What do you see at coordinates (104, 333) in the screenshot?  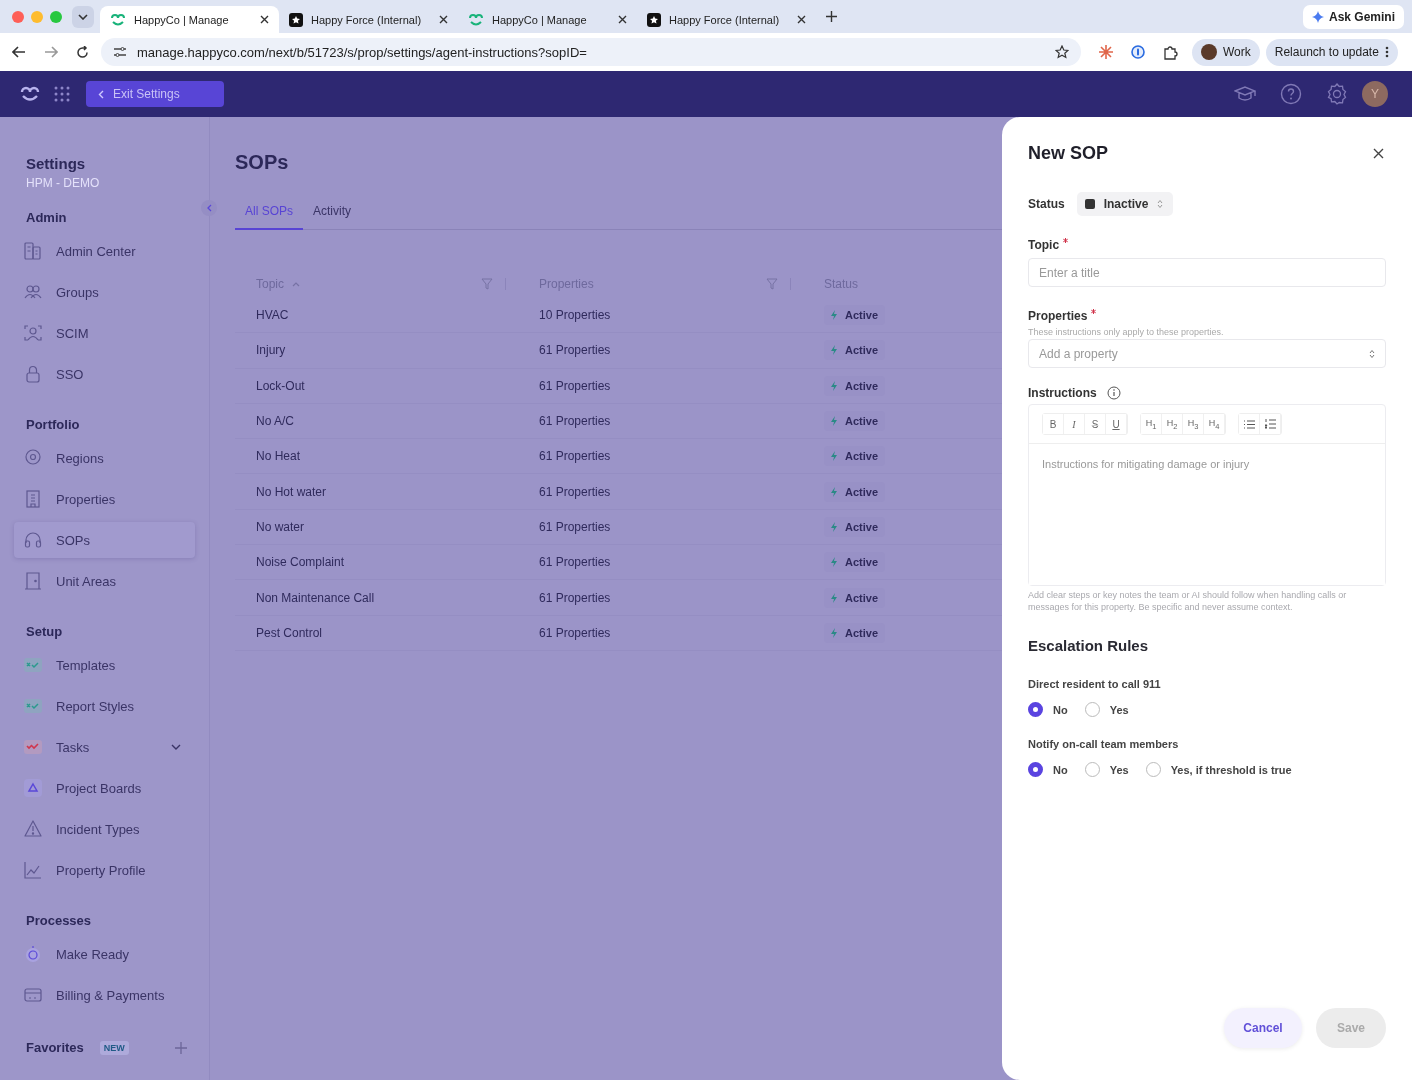 I see `sidebar-item: SCIM` at bounding box center [104, 333].